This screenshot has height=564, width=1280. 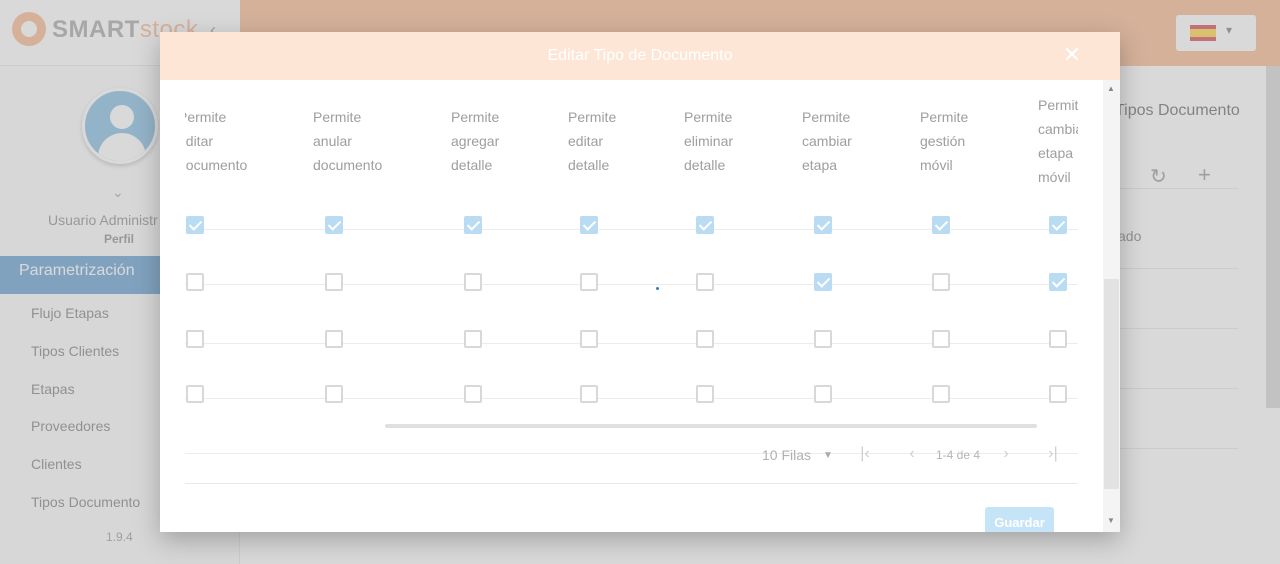 I want to click on prev-page-icon: ‹, so click(x=912, y=454).